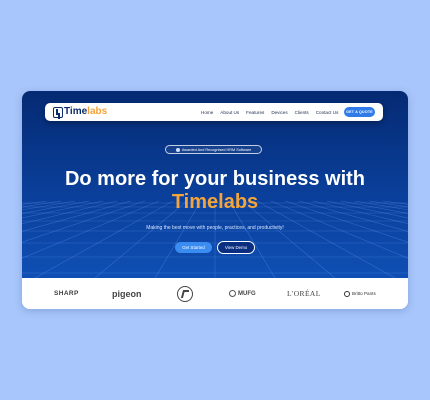 This screenshot has height=400, width=430. I want to click on pigeon-logo: pigeon, so click(127, 293).